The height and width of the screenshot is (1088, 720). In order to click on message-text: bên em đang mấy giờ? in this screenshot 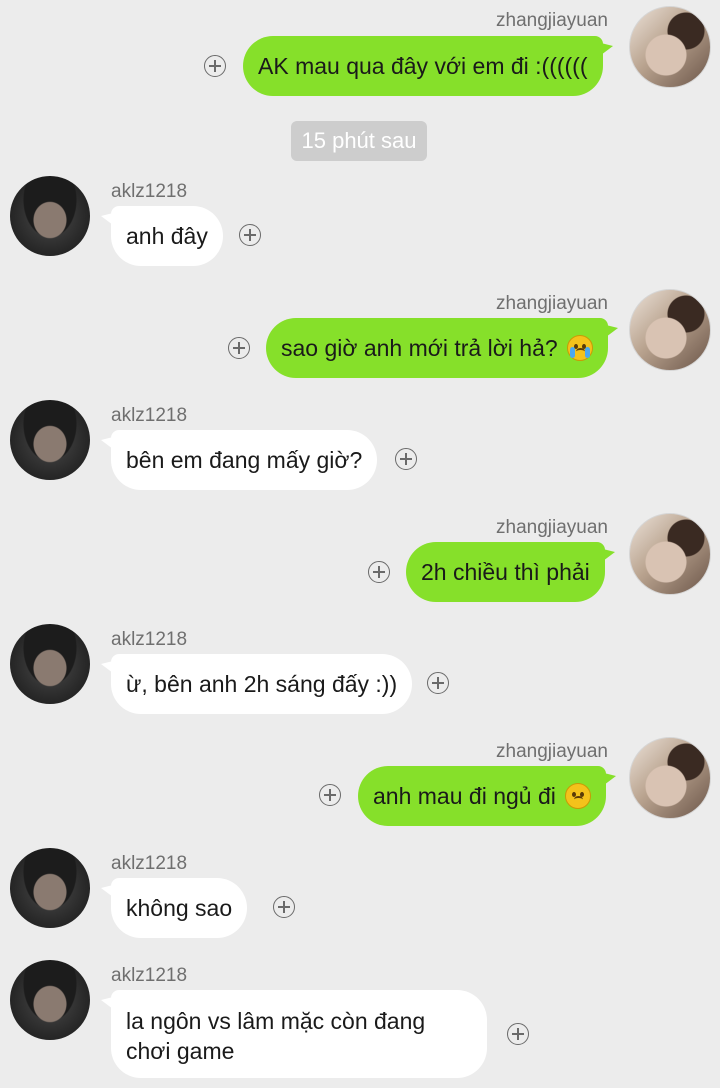, I will do `click(244, 460)`.